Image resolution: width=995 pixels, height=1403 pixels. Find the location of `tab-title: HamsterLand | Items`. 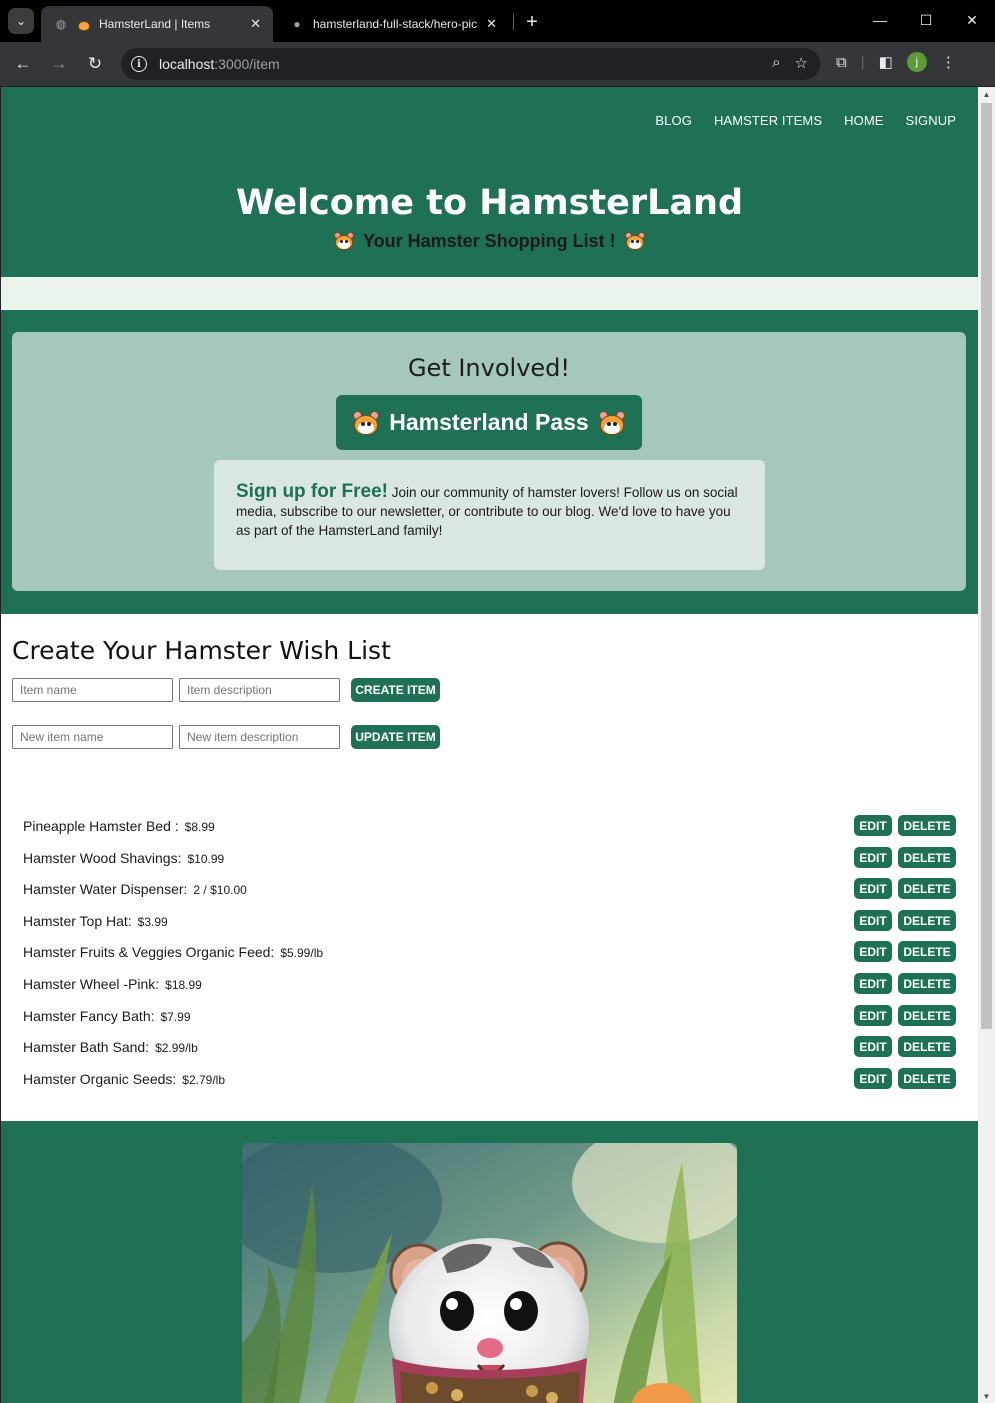

tab-title: HamsterLand | Items is located at coordinates (155, 24).